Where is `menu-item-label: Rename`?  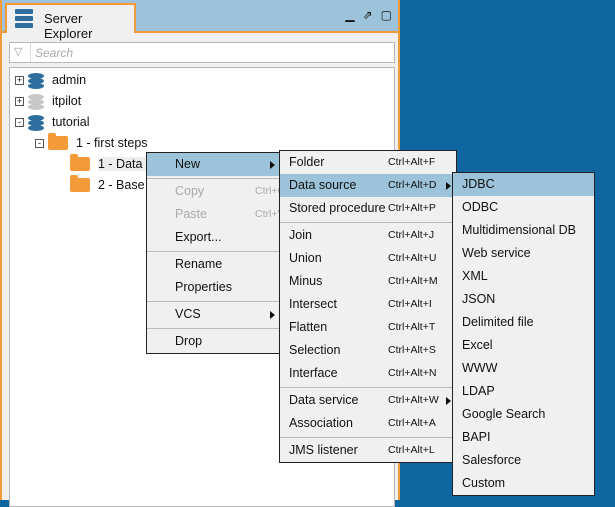
menu-item-label: Rename is located at coordinates (199, 264).